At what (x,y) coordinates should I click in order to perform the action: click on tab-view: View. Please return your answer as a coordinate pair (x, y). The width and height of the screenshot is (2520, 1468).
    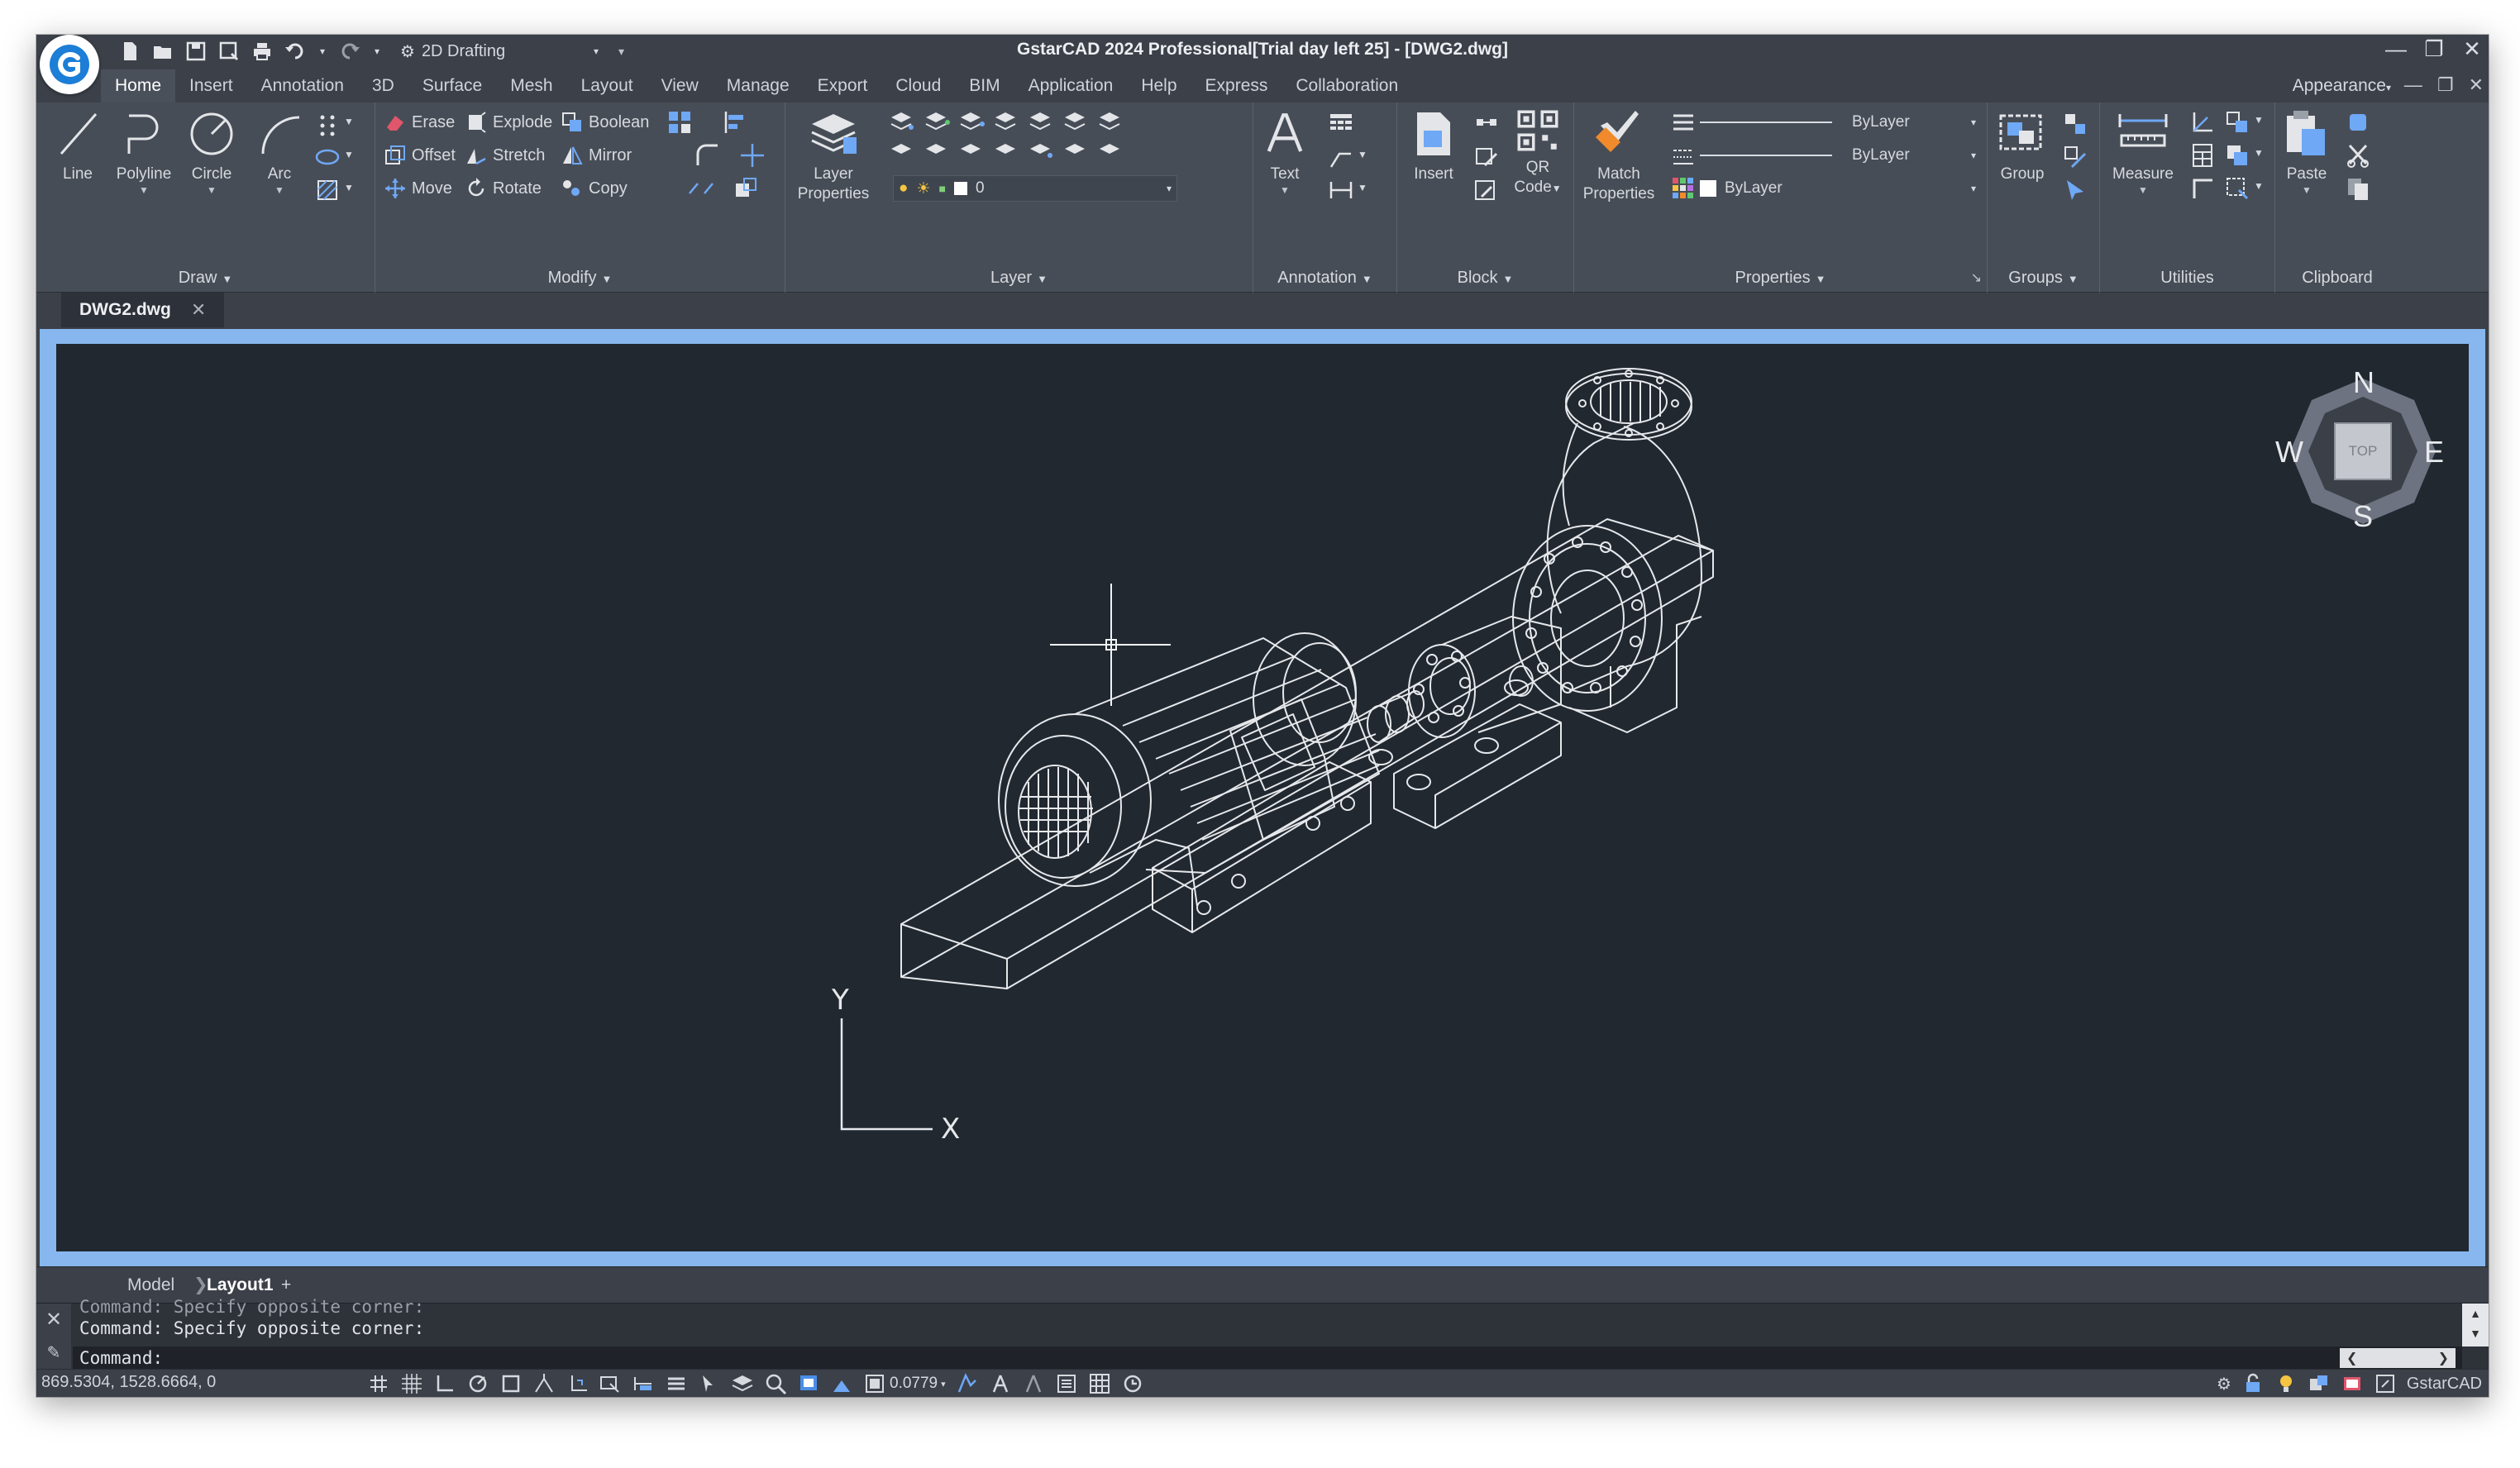
    Looking at the image, I should click on (680, 85).